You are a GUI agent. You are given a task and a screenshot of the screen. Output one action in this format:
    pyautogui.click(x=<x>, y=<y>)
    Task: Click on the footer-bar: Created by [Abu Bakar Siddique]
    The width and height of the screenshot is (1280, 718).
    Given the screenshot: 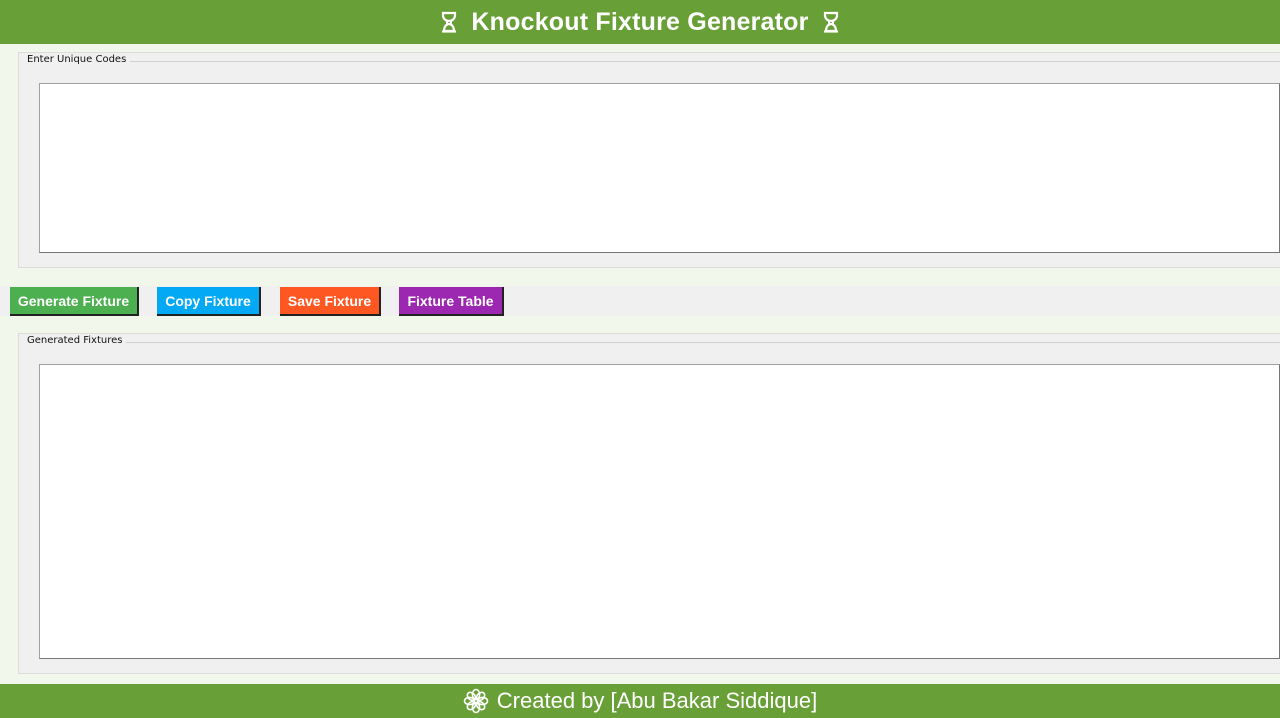 What is the action you would take?
    pyautogui.click(x=640, y=701)
    